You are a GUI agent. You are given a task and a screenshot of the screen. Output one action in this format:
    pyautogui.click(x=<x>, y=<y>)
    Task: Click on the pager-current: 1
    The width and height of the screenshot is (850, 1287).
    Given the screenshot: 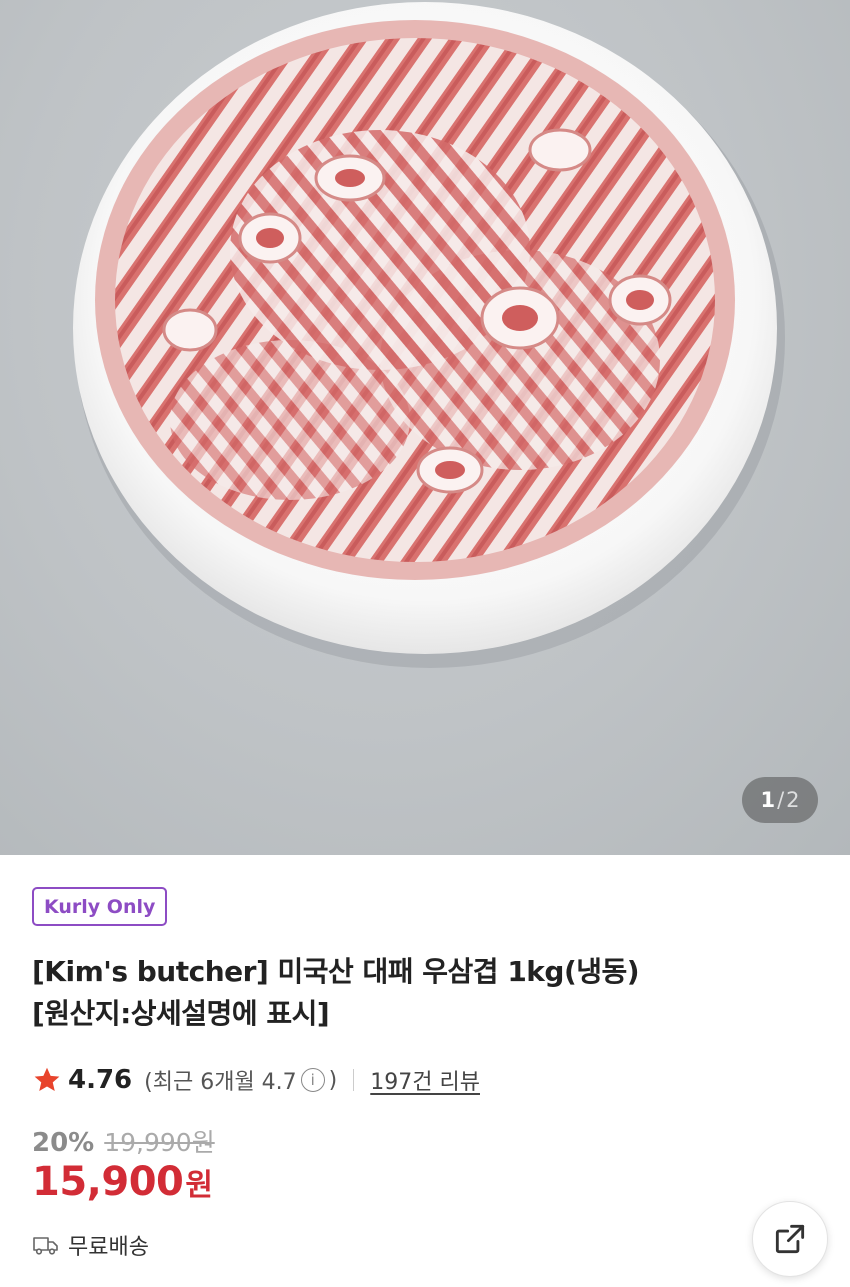 What is the action you would take?
    pyautogui.click(x=768, y=800)
    